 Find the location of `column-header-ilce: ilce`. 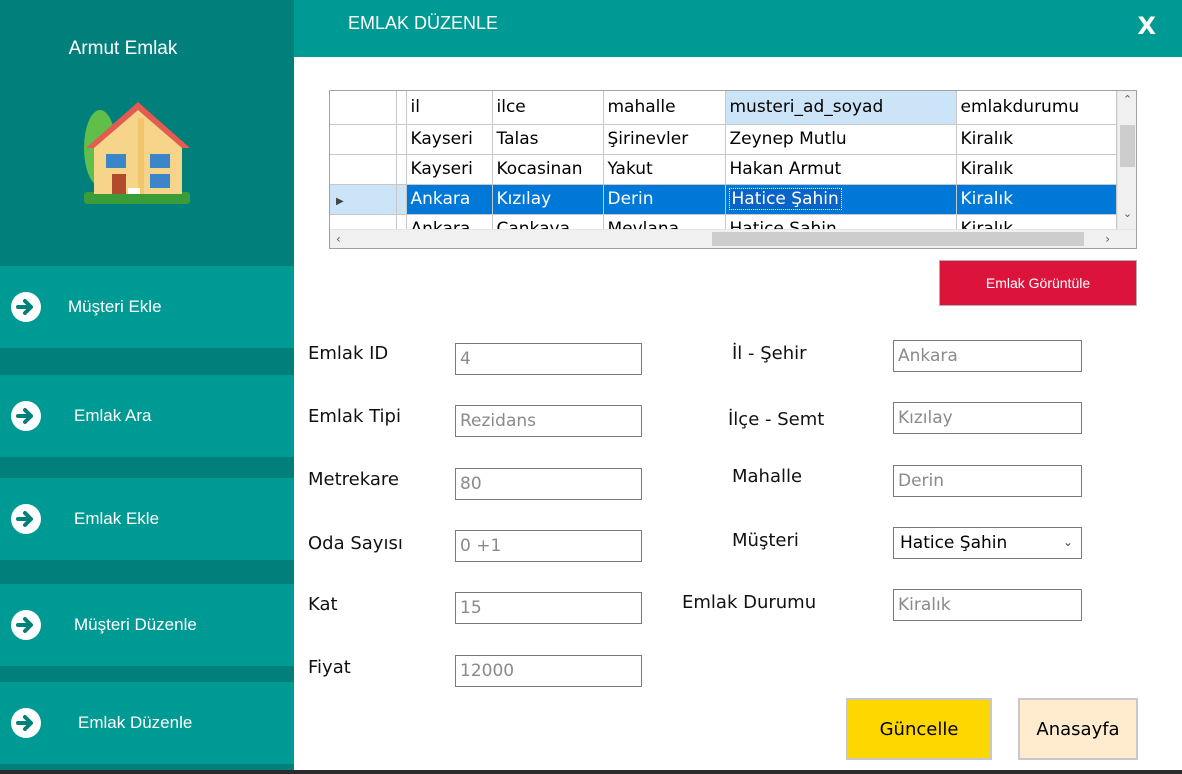

column-header-ilce: ilce is located at coordinates (548, 108).